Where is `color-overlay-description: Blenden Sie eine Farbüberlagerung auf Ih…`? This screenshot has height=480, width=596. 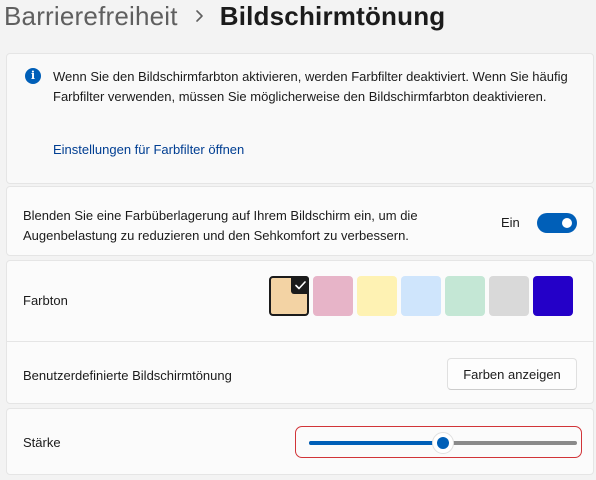
color-overlay-description: Blenden Sie eine Farbüberlagerung auf Ih… is located at coordinates (220, 225).